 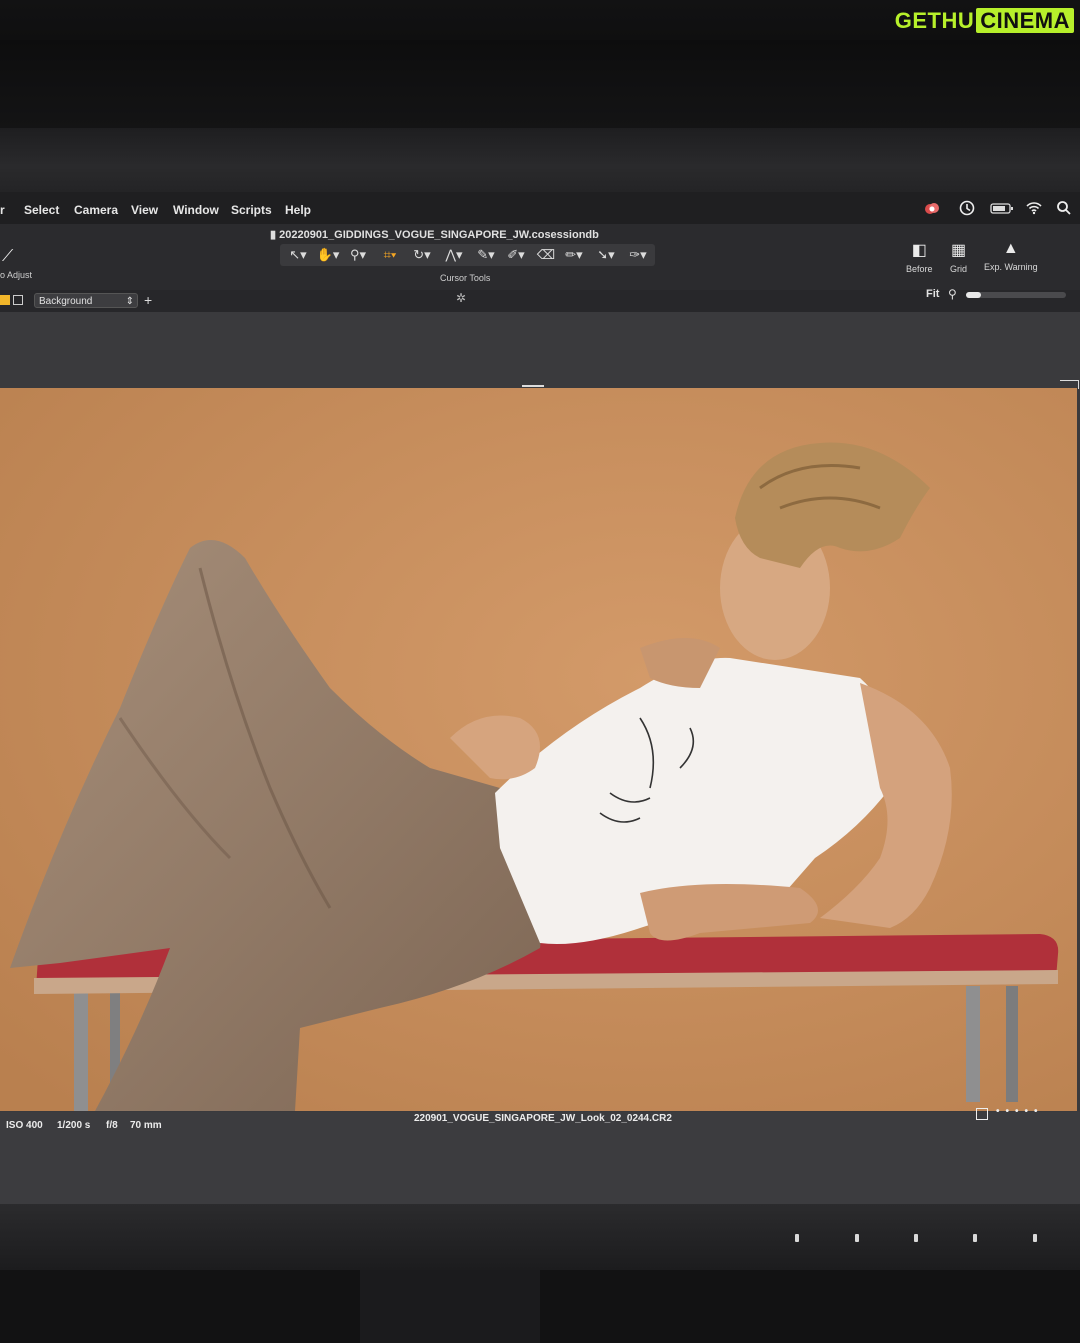 I want to click on menu-item-view: View, so click(x=144, y=210).